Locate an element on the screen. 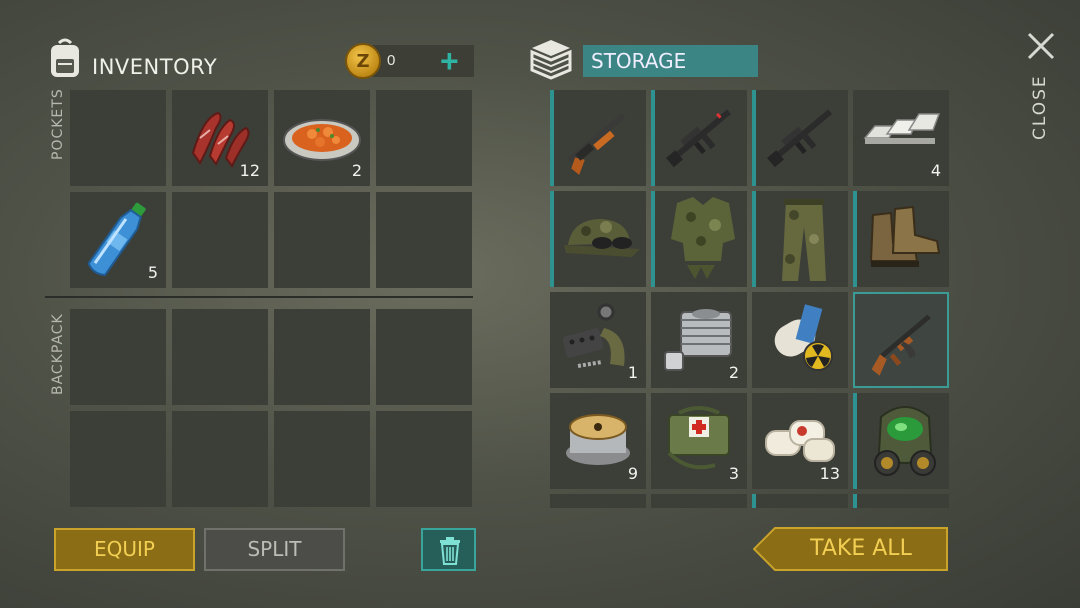 The image size is (1080, 608). storage-slot: 13 is located at coordinates (800, 441).